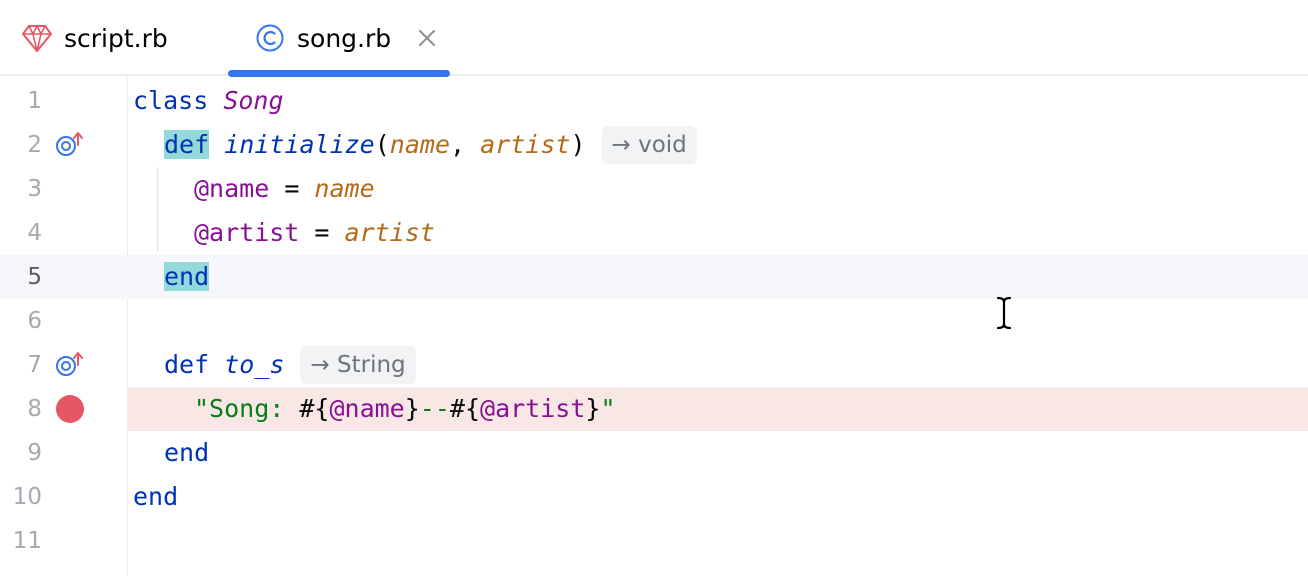  What do you see at coordinates (358, 365) in the screenshot?
I see `return-type-inlay-hint: → String` at bounding box center [358, 365].